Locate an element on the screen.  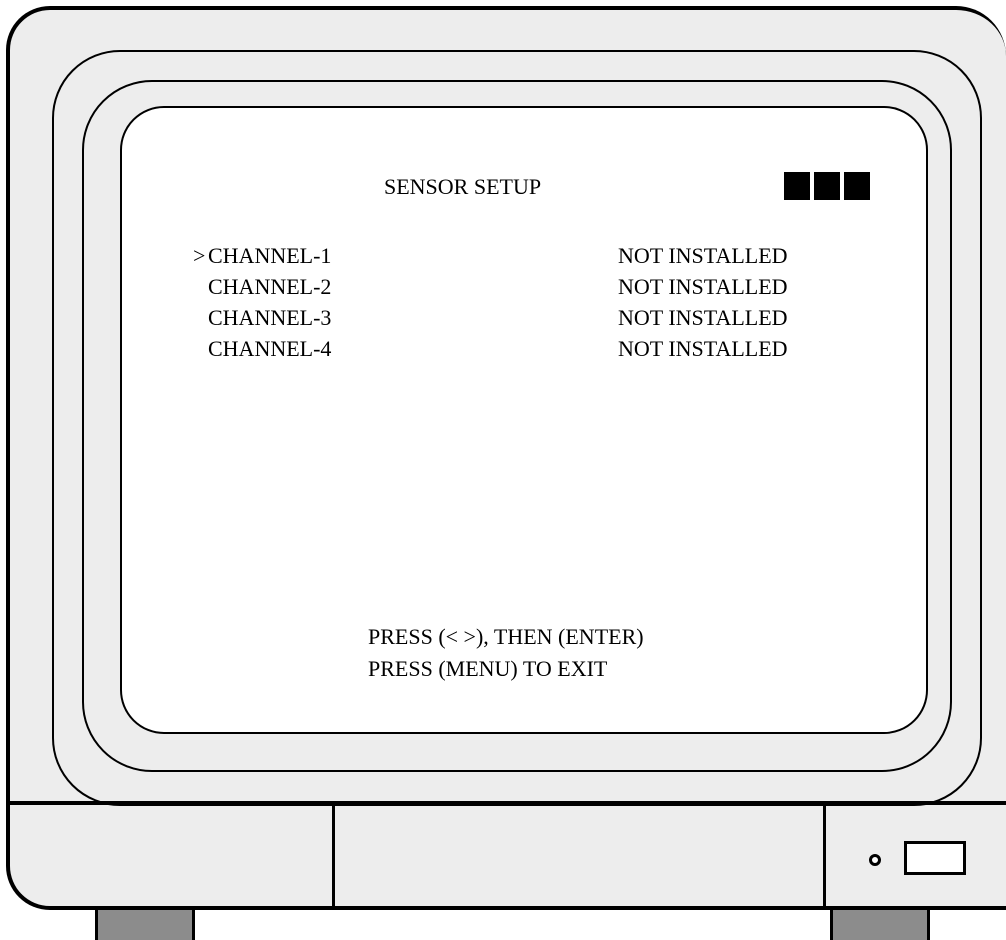
channel-4-status: NOT INSTALLED is located at coordinates (703, 349).